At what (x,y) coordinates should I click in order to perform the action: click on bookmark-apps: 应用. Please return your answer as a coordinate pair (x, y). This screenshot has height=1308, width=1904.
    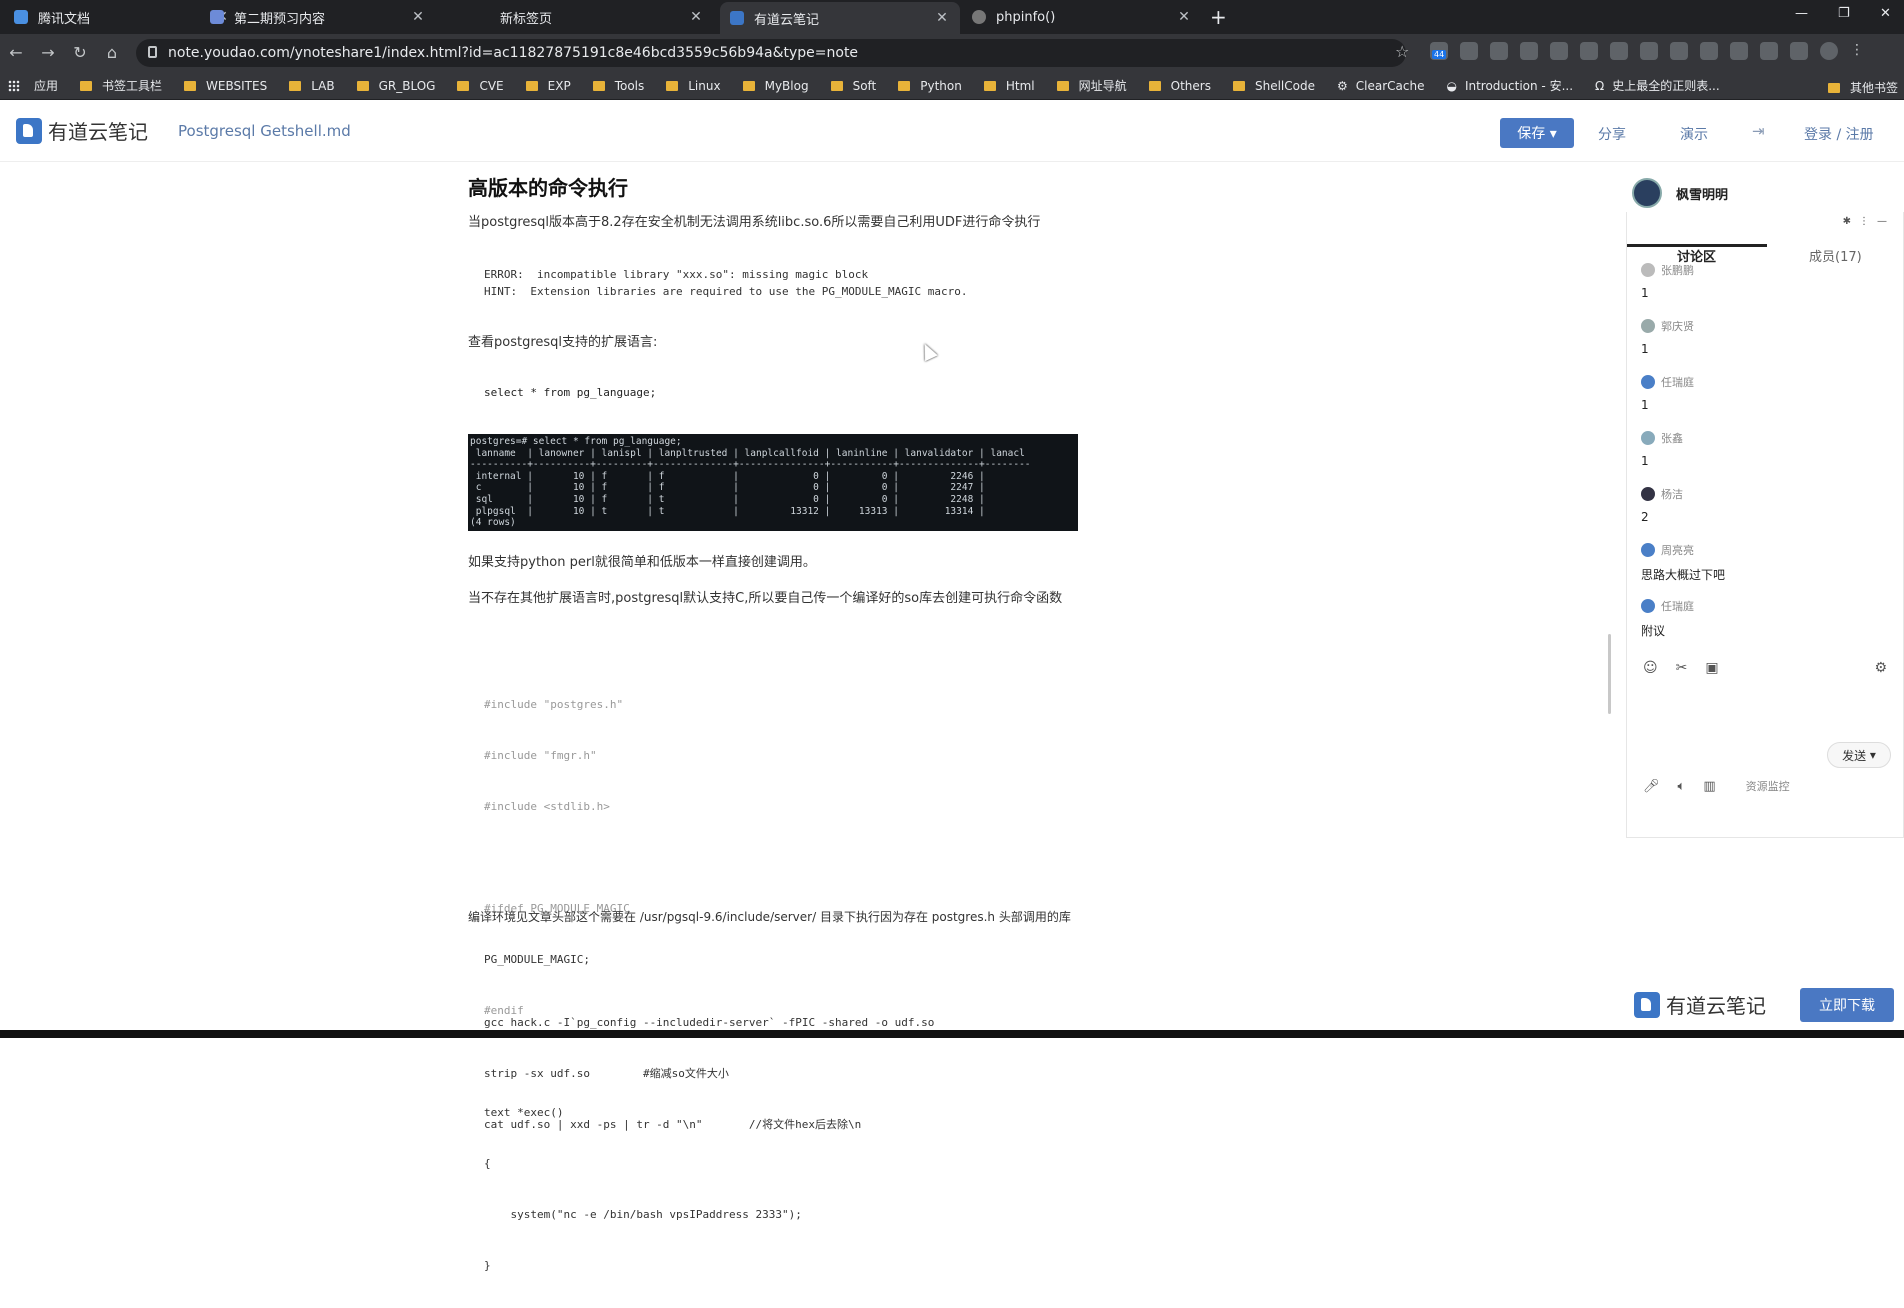
    Looking at the image, I should click on (33, 85).